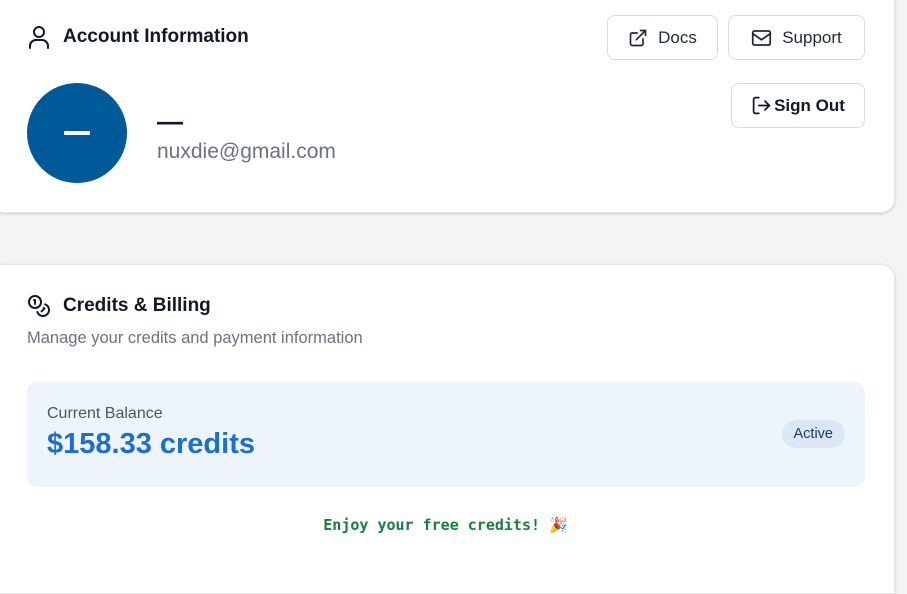  What do you see at coordinates (558, 525) in the screenshot?
I see `party-icon: 🎉` at bounding box center [558, 525].